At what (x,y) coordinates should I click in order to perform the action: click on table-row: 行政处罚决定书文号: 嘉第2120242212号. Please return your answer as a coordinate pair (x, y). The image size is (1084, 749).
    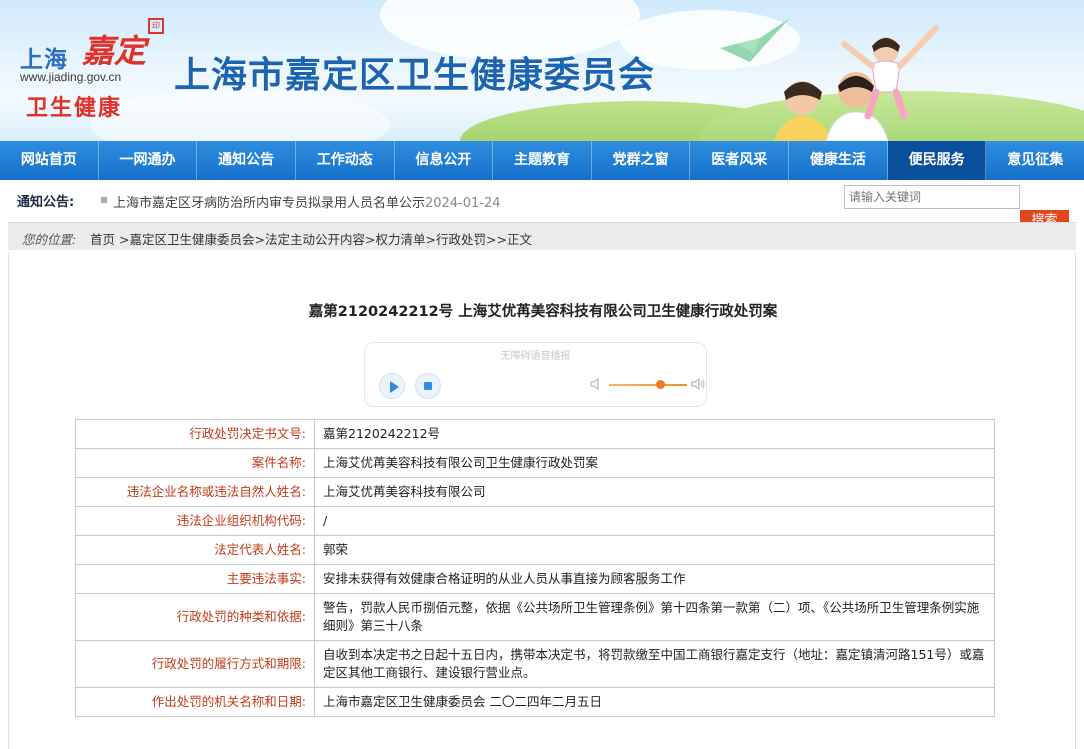
    Looking at the image, I should click on (535, 434).